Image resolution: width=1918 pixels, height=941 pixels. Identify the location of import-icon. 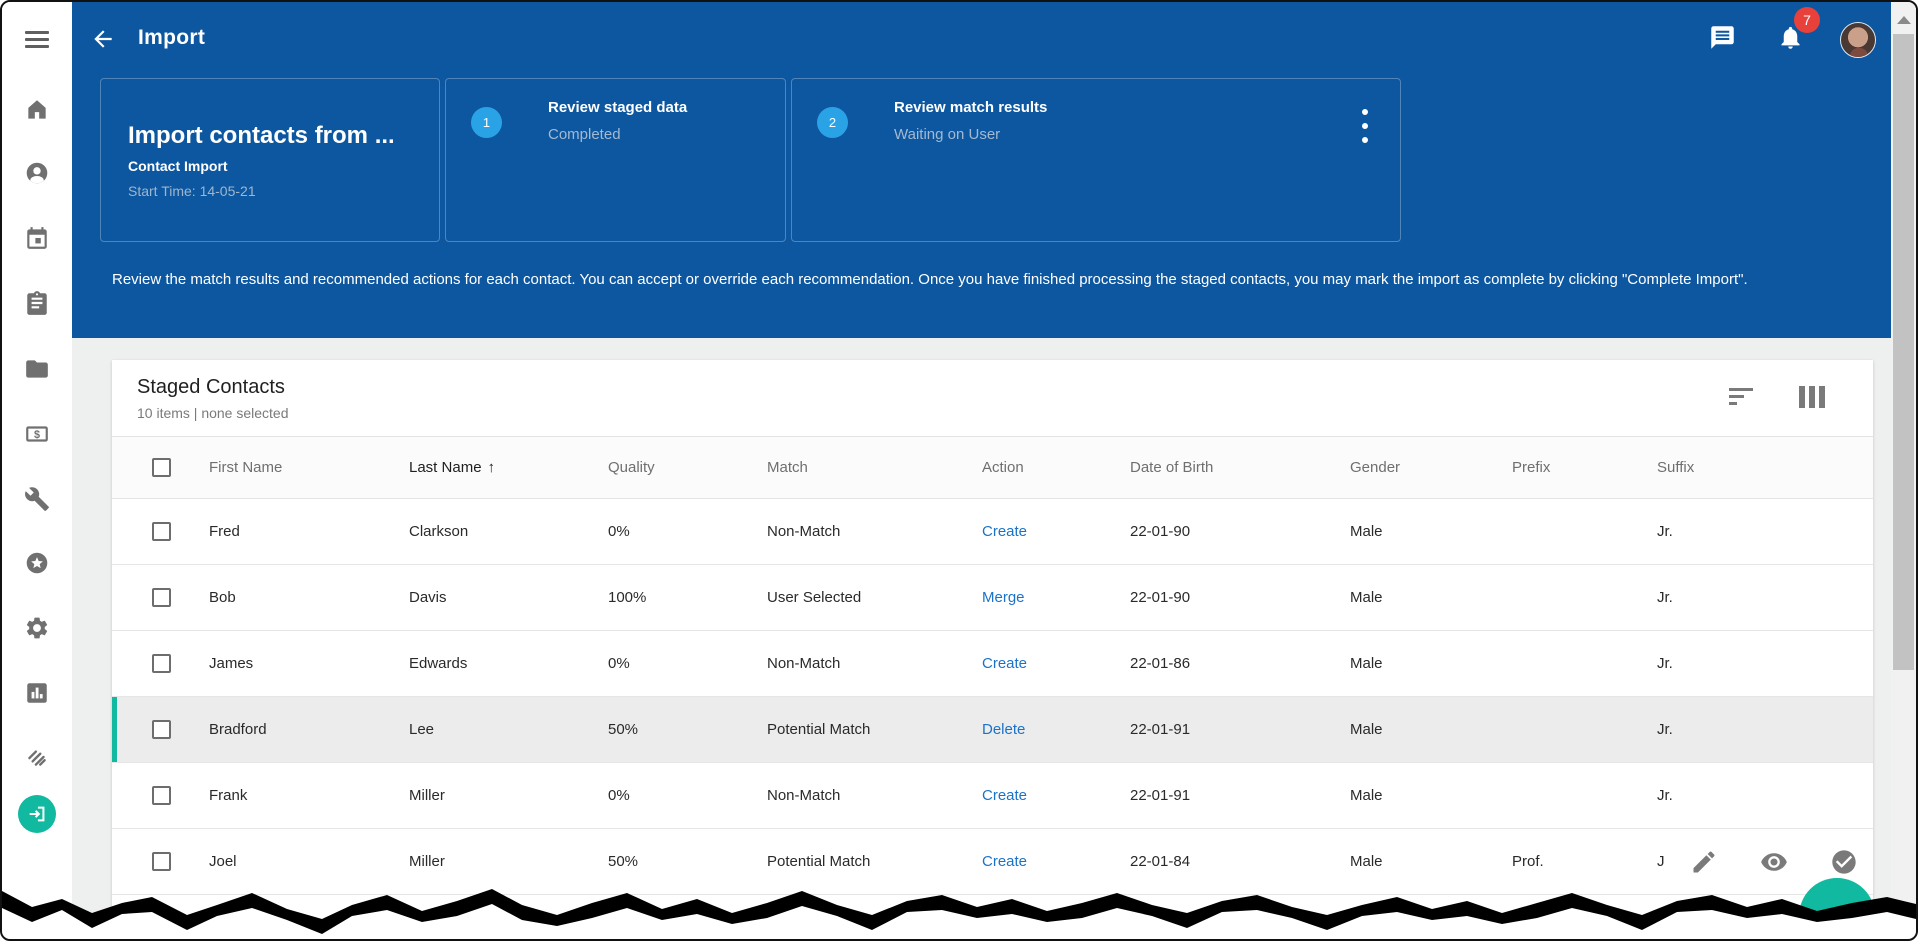
(37, 814).